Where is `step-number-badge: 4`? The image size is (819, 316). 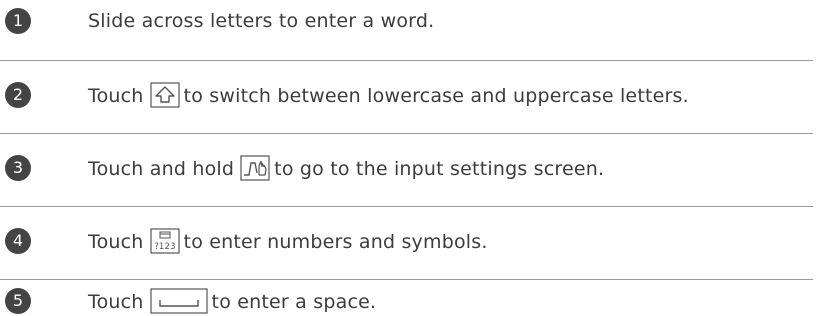 step-number-badge: 4 is located at coordinates (18, 241).